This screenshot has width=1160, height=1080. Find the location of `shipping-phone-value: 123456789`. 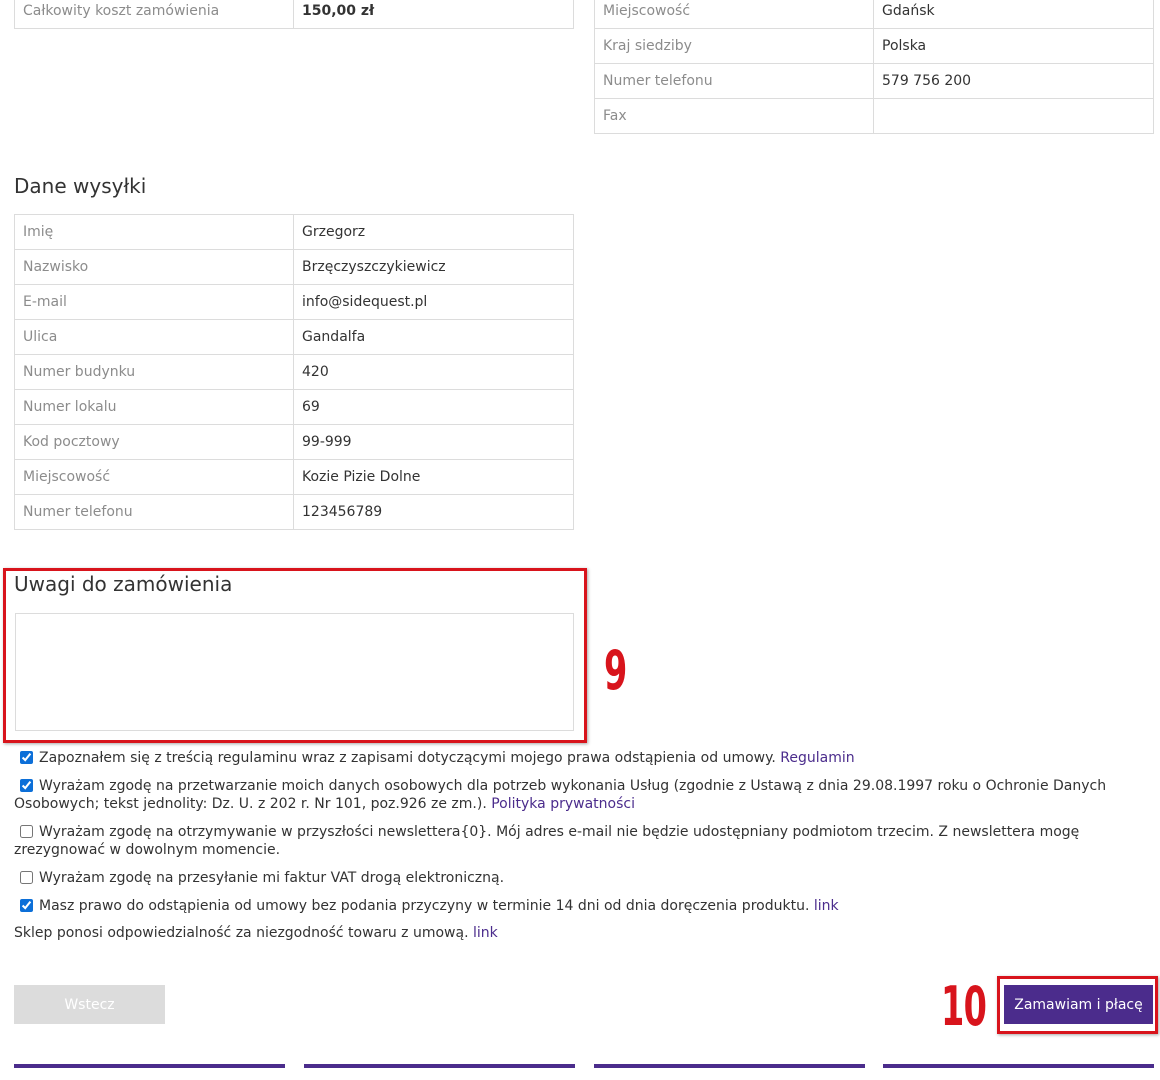

shipping-phone-value: 123456789 is located at coordinates (433, 512).